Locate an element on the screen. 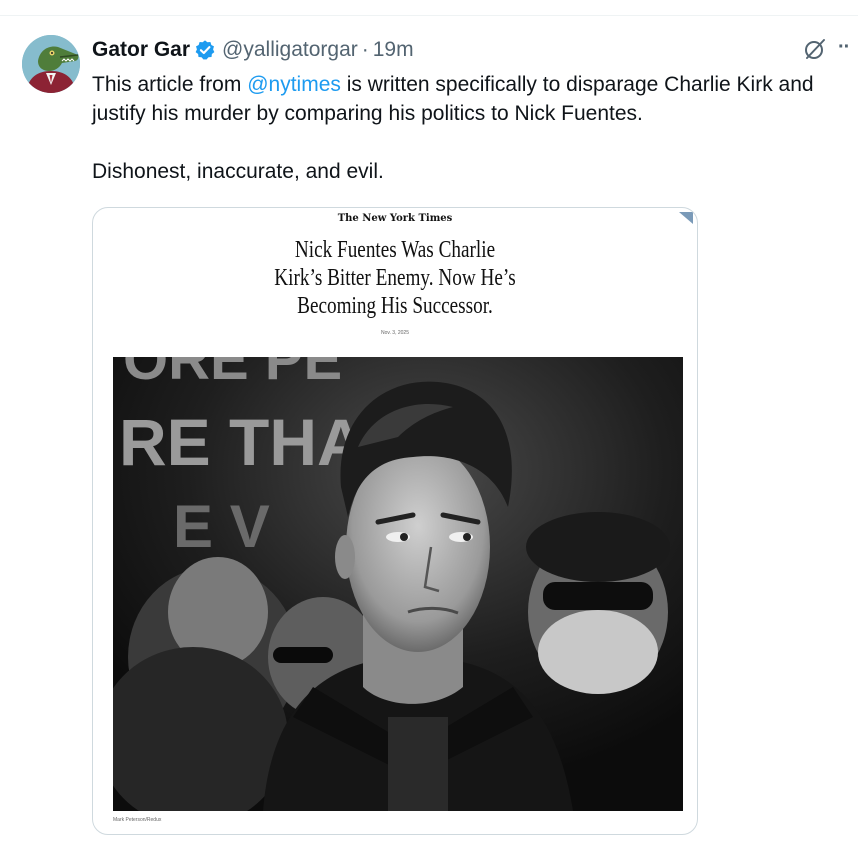  grok-icon is located at coordinates (815, 49).